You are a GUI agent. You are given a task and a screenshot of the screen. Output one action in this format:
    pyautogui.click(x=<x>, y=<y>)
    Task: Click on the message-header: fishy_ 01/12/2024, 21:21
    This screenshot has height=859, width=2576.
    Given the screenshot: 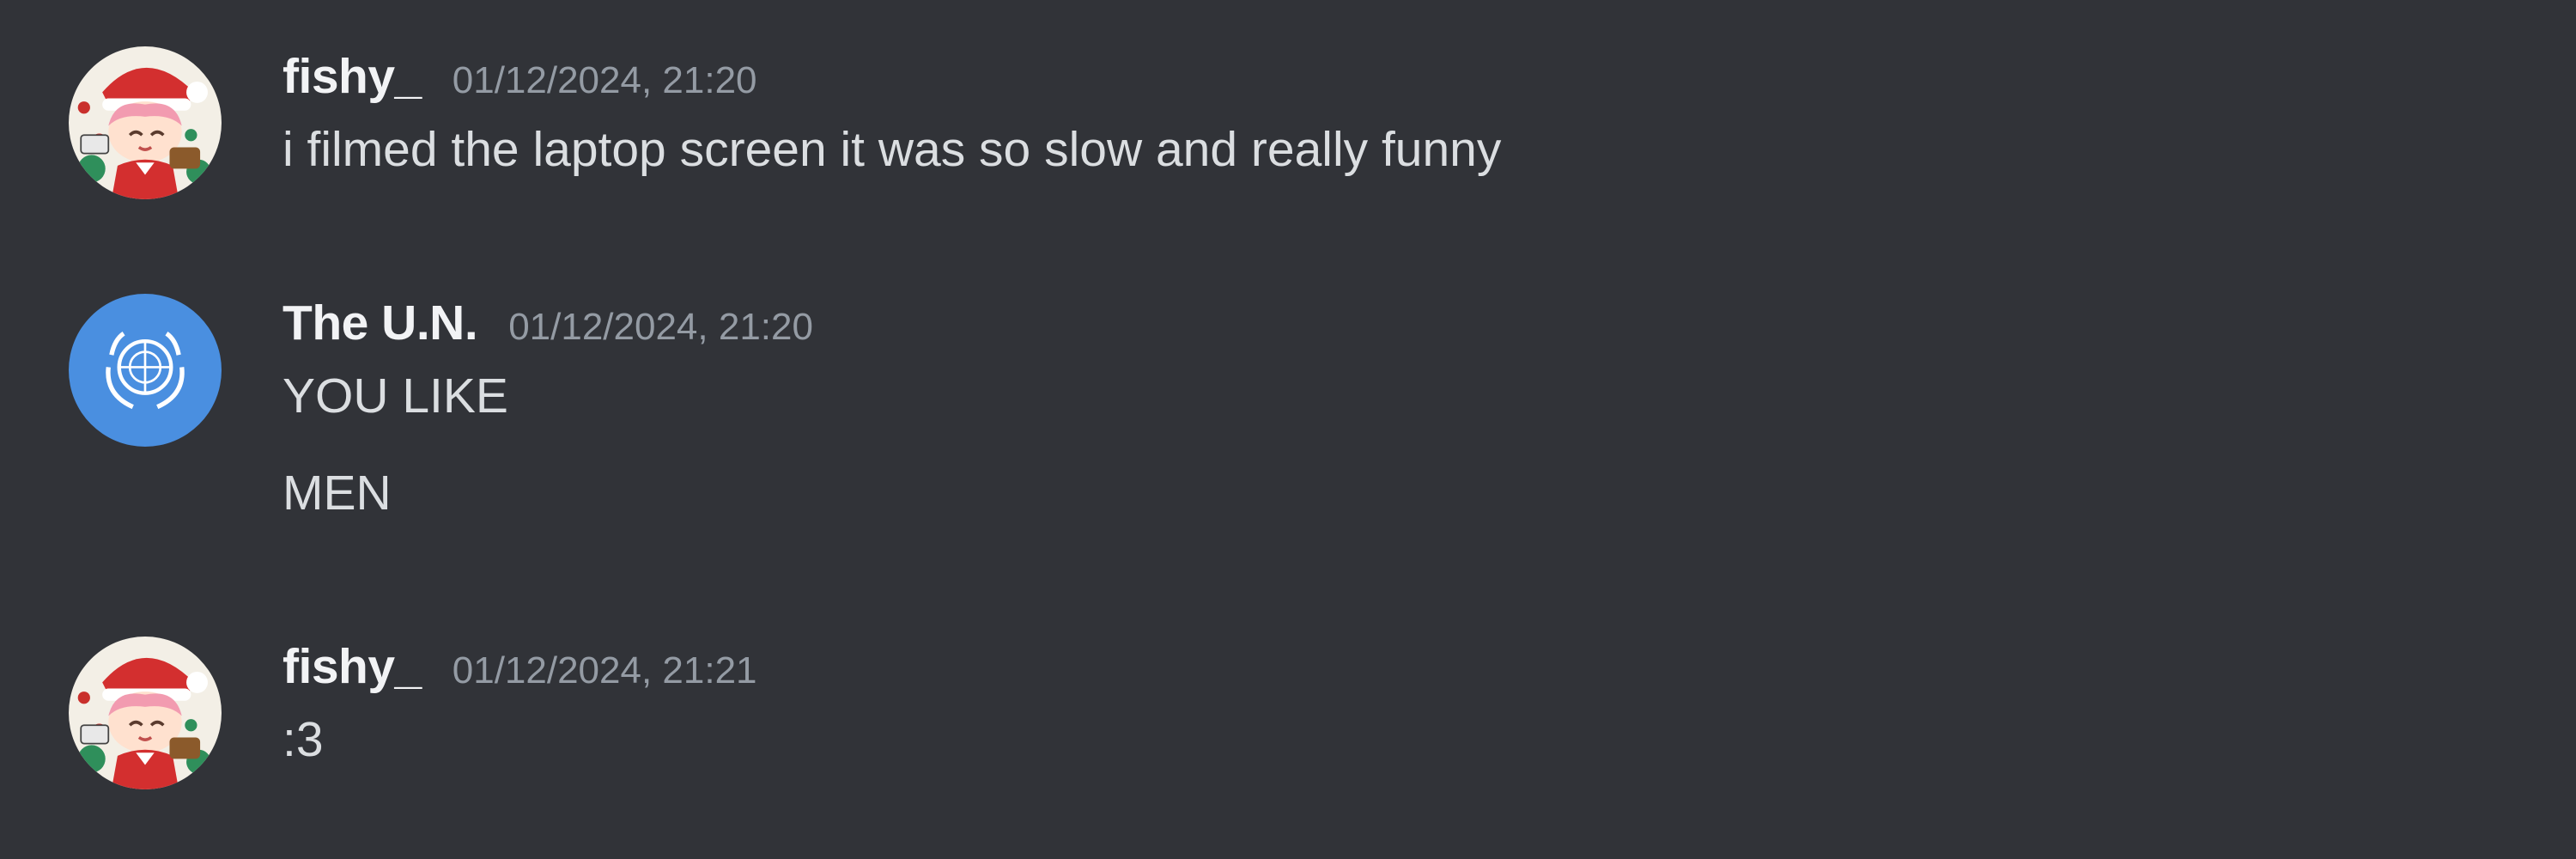 What is the action you would take?
    pyautogui.click(x=520, y=666)
    